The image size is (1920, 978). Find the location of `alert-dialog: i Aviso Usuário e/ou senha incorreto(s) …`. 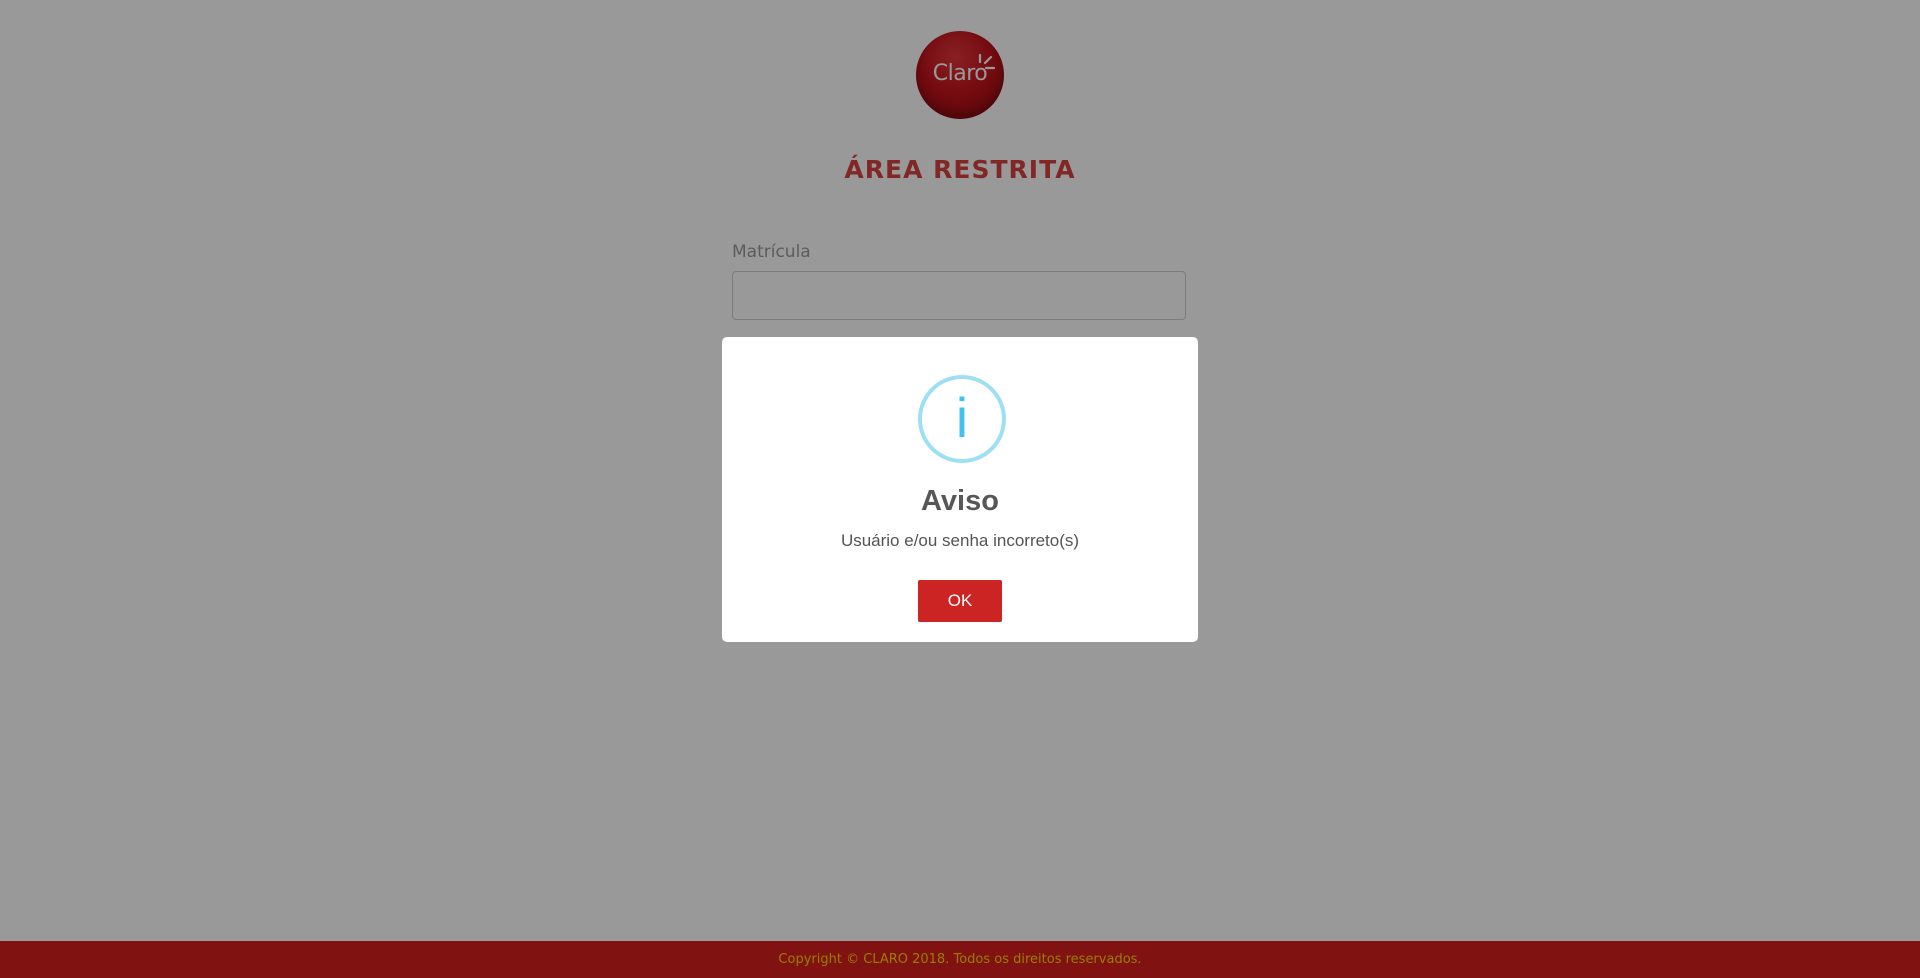

alert-dialog: i Aviso Usuário e/ou senha incorreto(s) … is located at coordinates (960, 489).